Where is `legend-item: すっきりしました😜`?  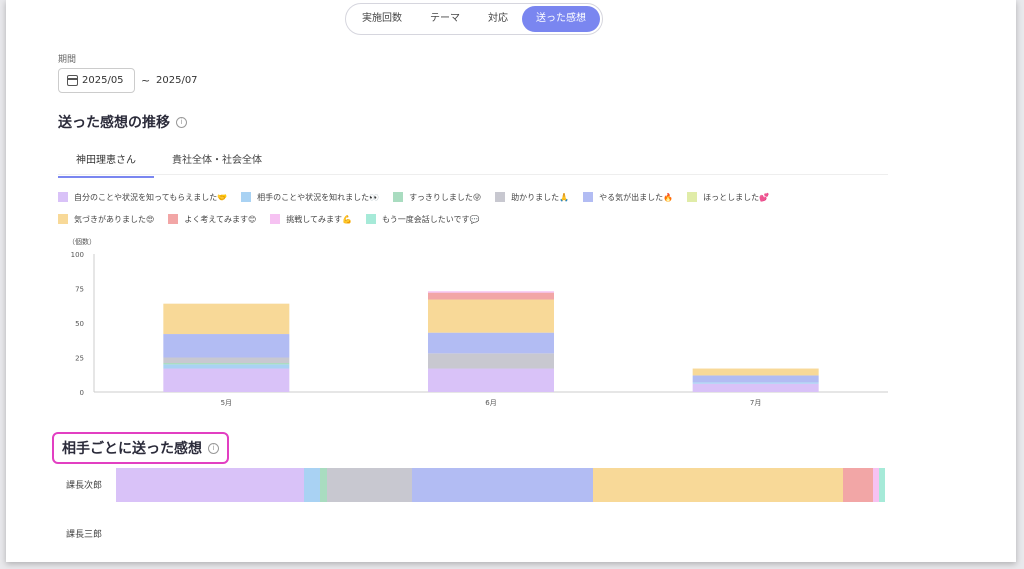
legend-item: すっきりしました😜 is located at coordinates (437, 197).